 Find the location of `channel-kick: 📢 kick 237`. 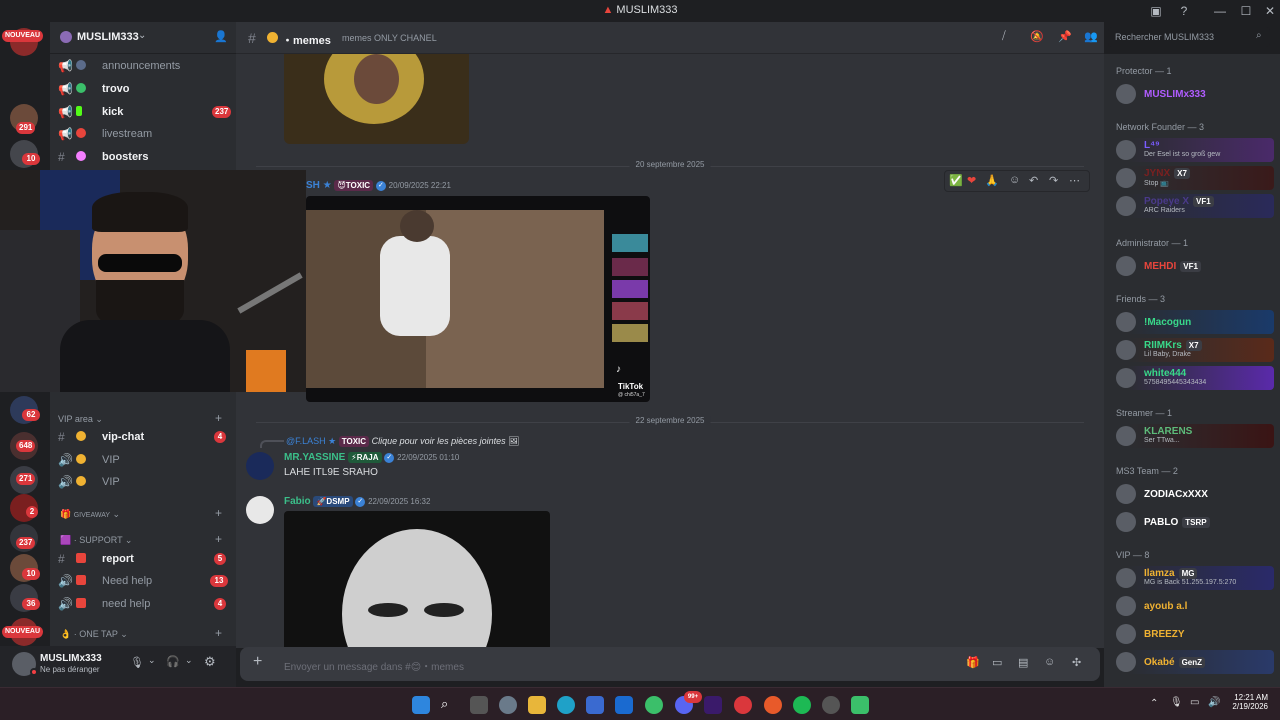

channel-kick: 📢 kick 237 is located at coordinates (145, 112).